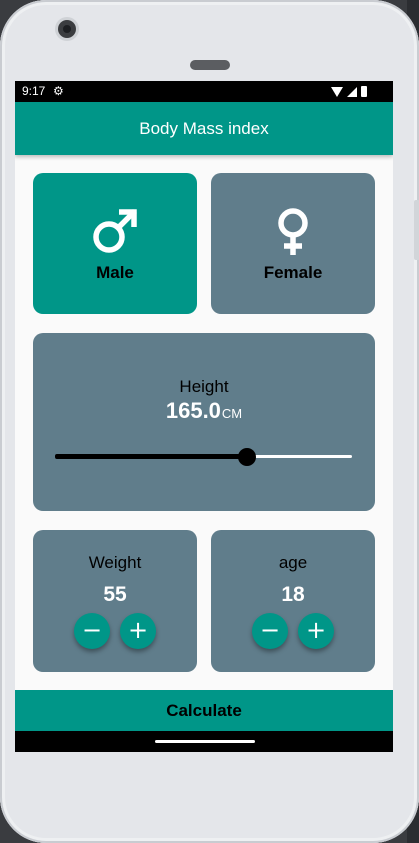 Image resolution: width=419 pixels, height=843 pixels. What do you see at coordinates (352, 92) in the screenshot?
I see `signal-icon` at bounding box center [352, 92].